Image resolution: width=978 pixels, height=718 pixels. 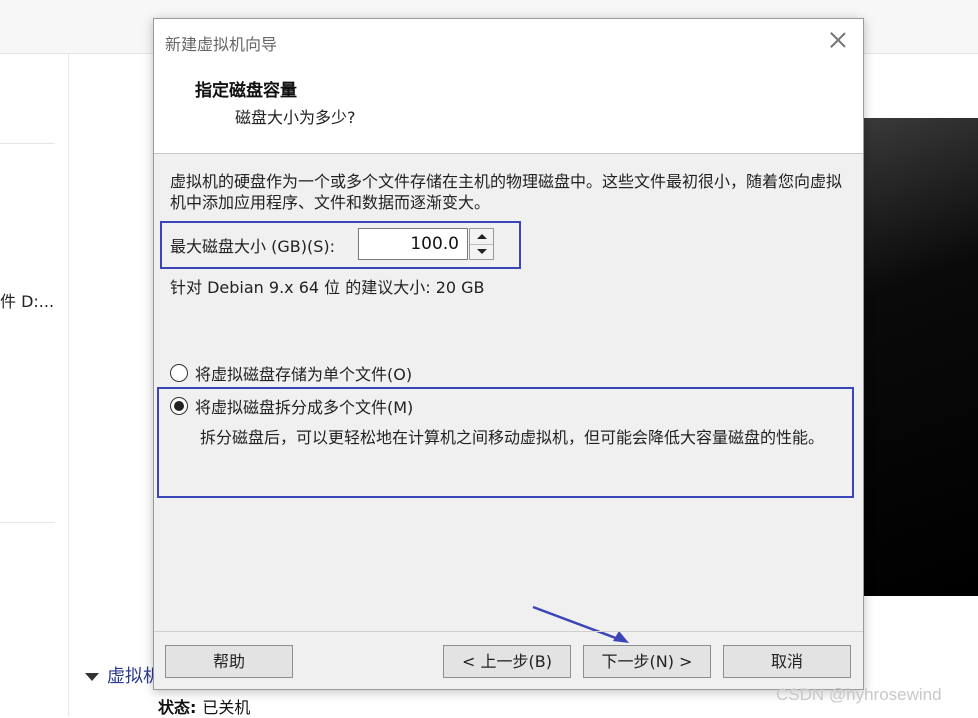 I want to click on spin-up-arrow-icon, so click(x=481, y=237).